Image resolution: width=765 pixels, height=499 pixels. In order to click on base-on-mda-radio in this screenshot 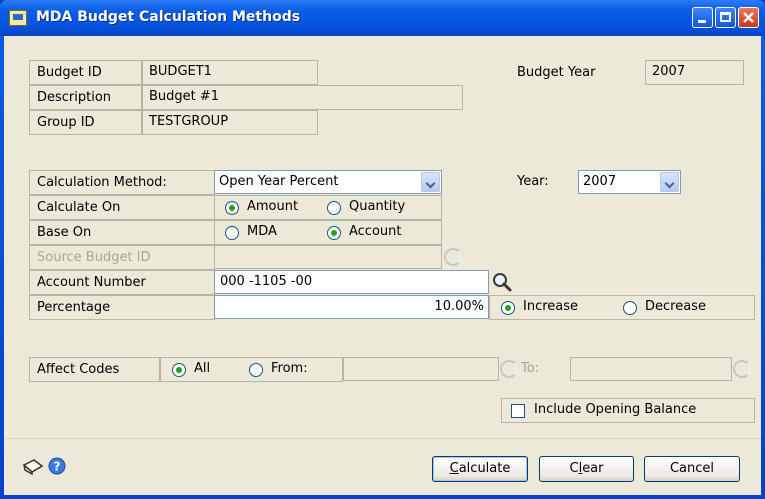, I will do `click(232, 233)`.